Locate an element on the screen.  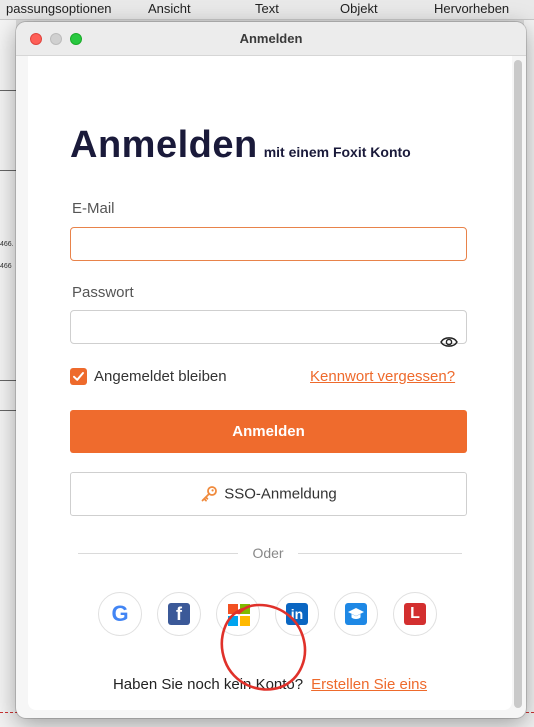
facebook-login-button: f is located at coordinates (179, 614).